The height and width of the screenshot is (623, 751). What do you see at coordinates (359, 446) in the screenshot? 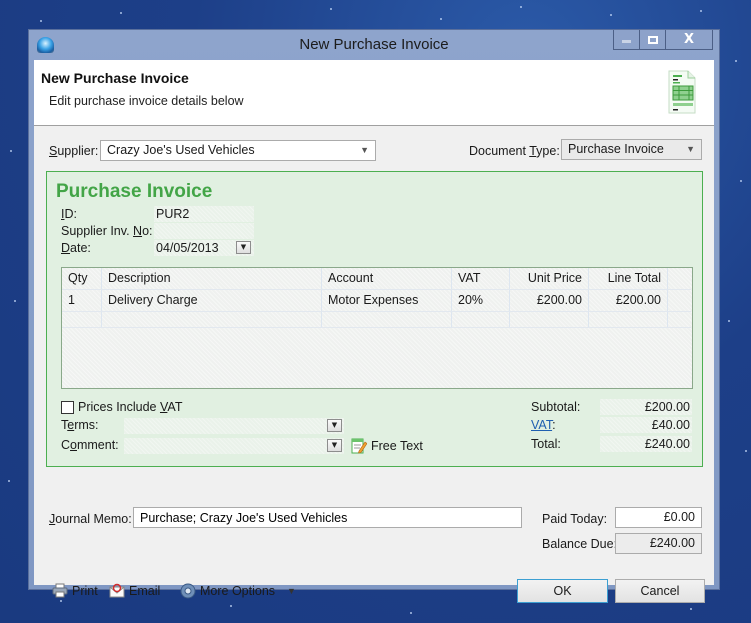
I see `notepad-pencil-icon` at bounding box center [359, 446].